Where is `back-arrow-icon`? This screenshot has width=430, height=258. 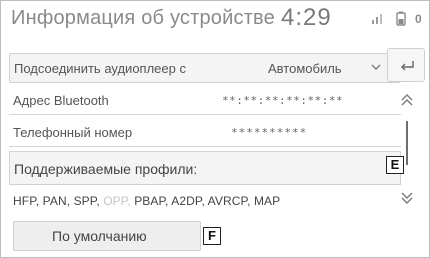 back-arrow-icon is located at coordinates (407, 67).